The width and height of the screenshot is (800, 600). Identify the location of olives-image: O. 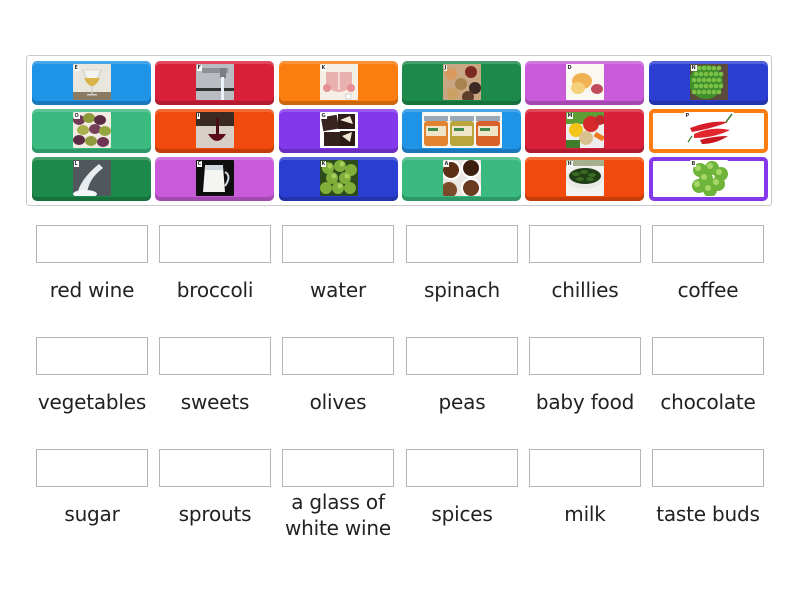
(91, 130).